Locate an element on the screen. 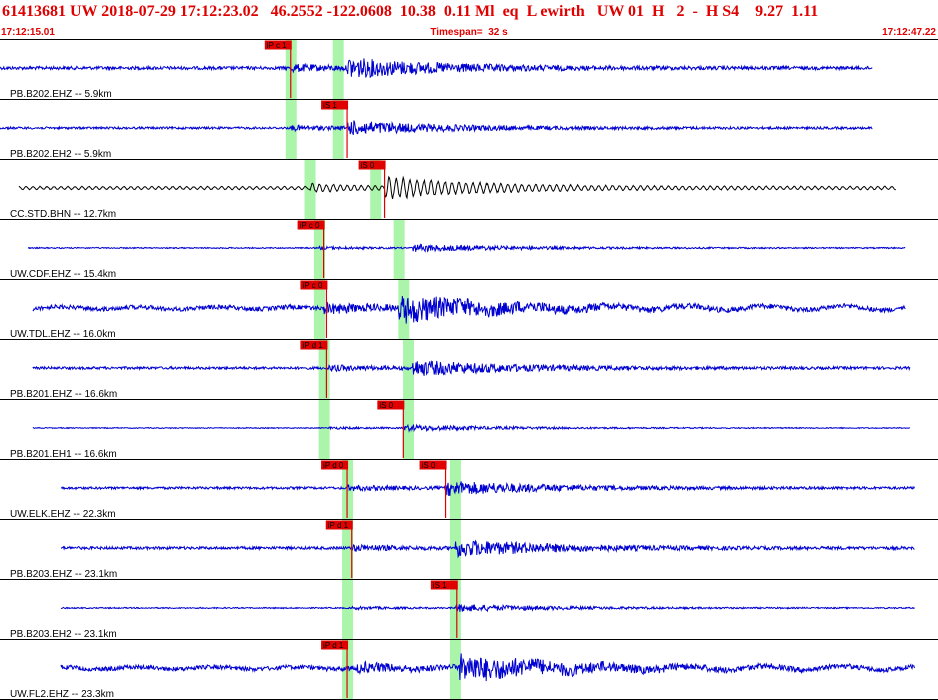 The width and height of the screenshot is (938, 700). station-panel: iP c 0 UW.CDF.EHZ -- 15.4km is located at coordinates (469, 250).